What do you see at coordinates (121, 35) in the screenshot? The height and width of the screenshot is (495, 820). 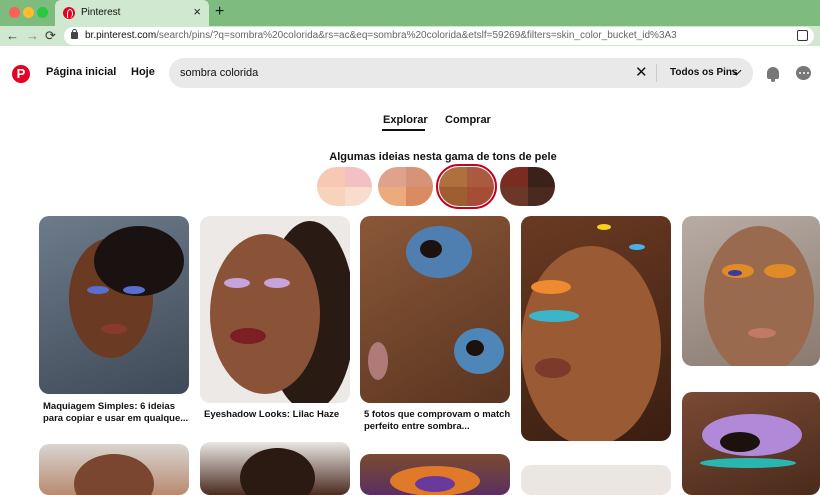 I see `url-host: br.pinterest.com` at bounding box center [121, 35].